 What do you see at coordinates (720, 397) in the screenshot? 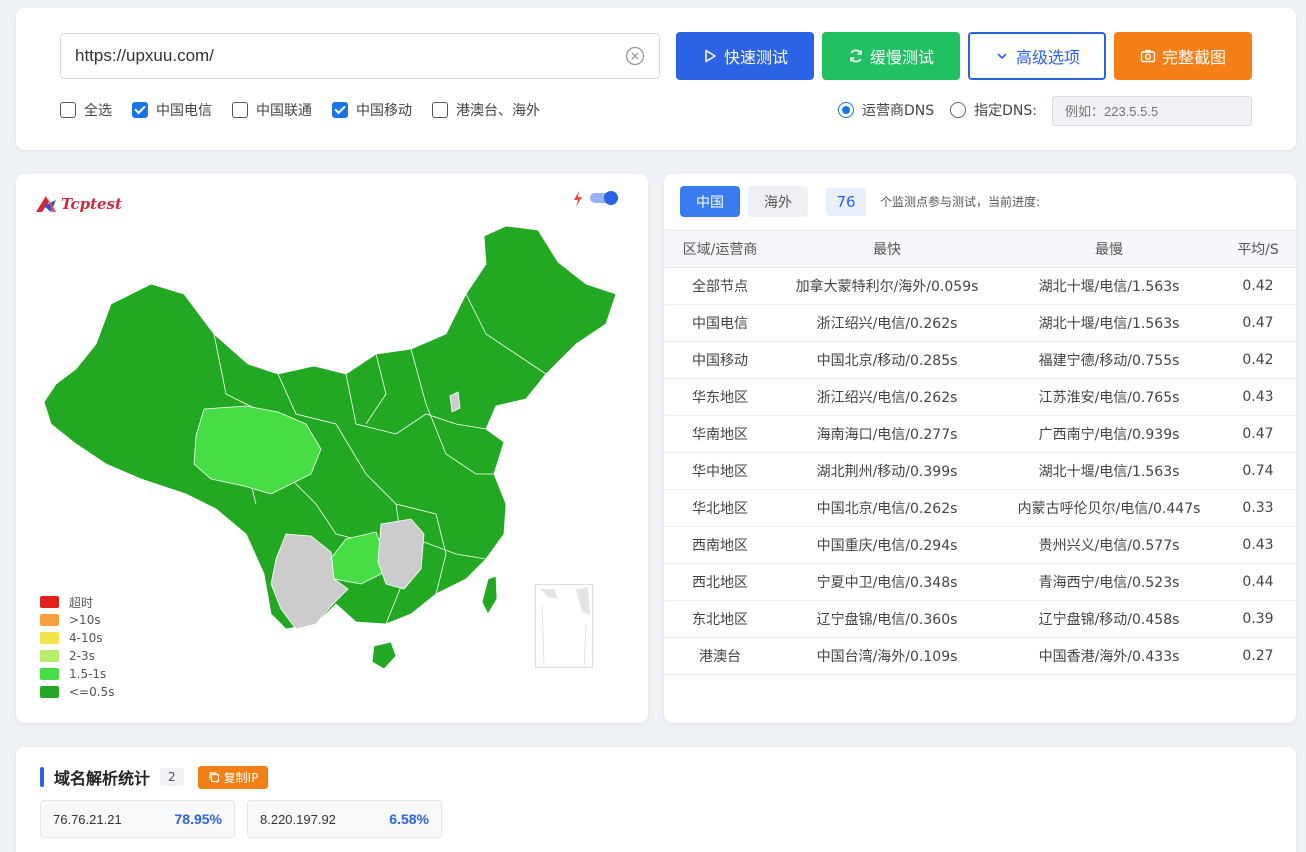
I see `table-cell: 华东地区` at bounding box center [720, 397].